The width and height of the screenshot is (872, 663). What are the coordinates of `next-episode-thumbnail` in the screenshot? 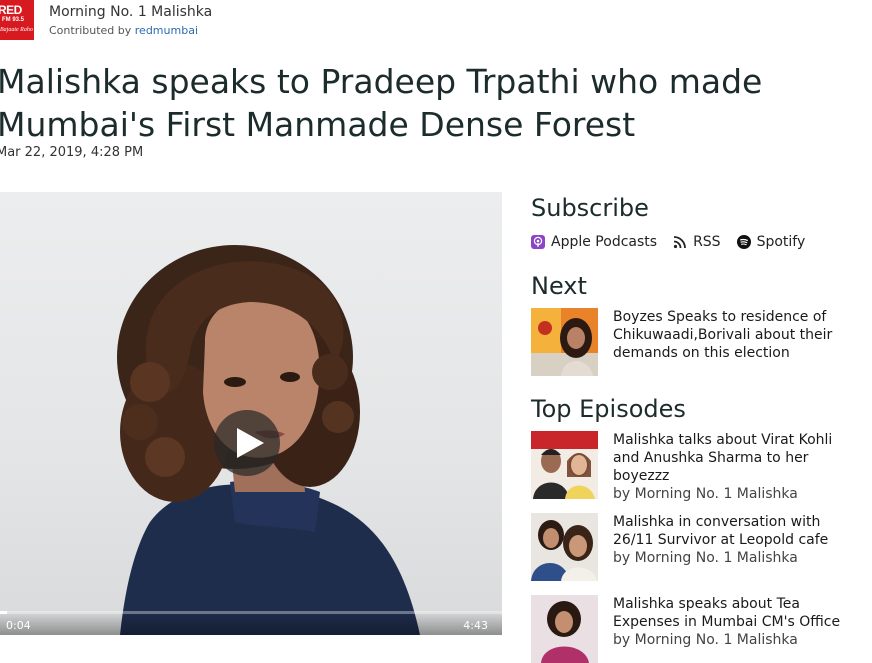 It's located at (564, 342).